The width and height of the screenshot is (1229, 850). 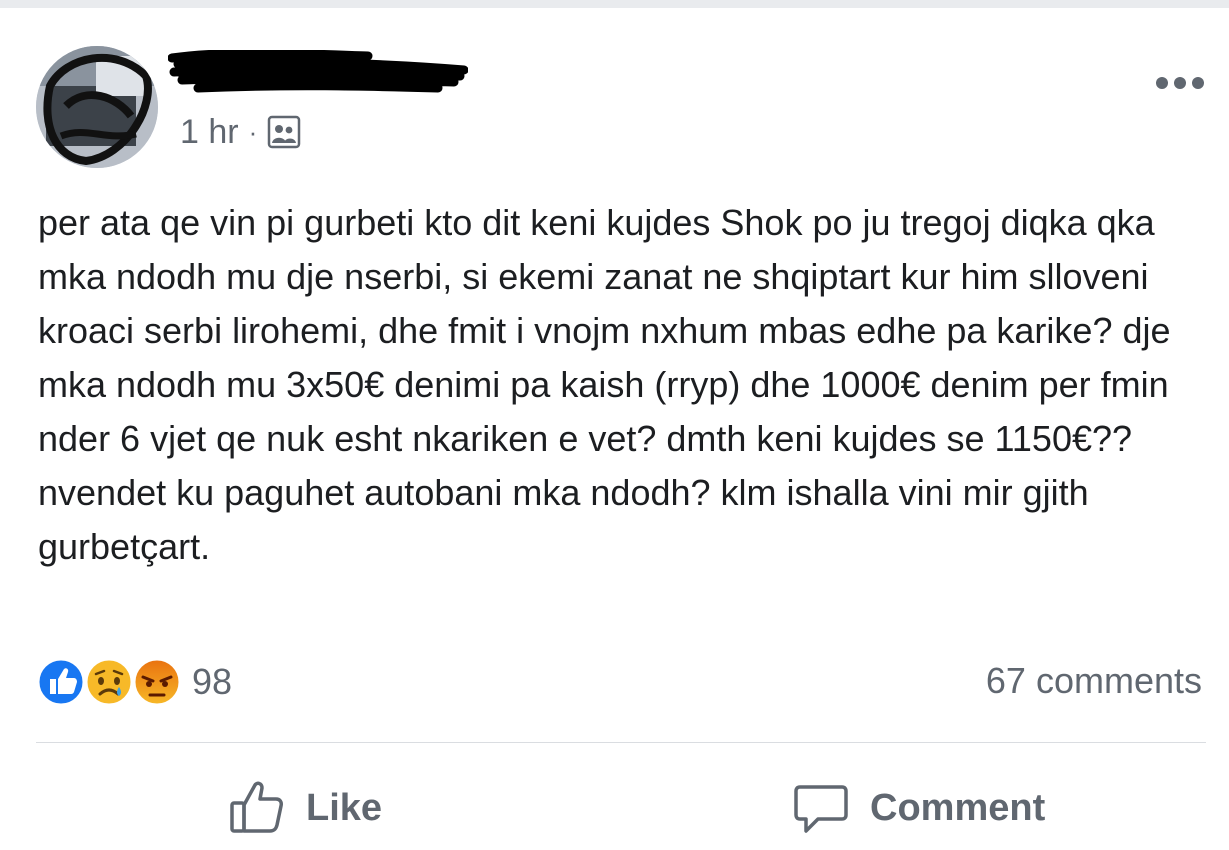 I want to click on comment-icon, so click(x=821, y=809).